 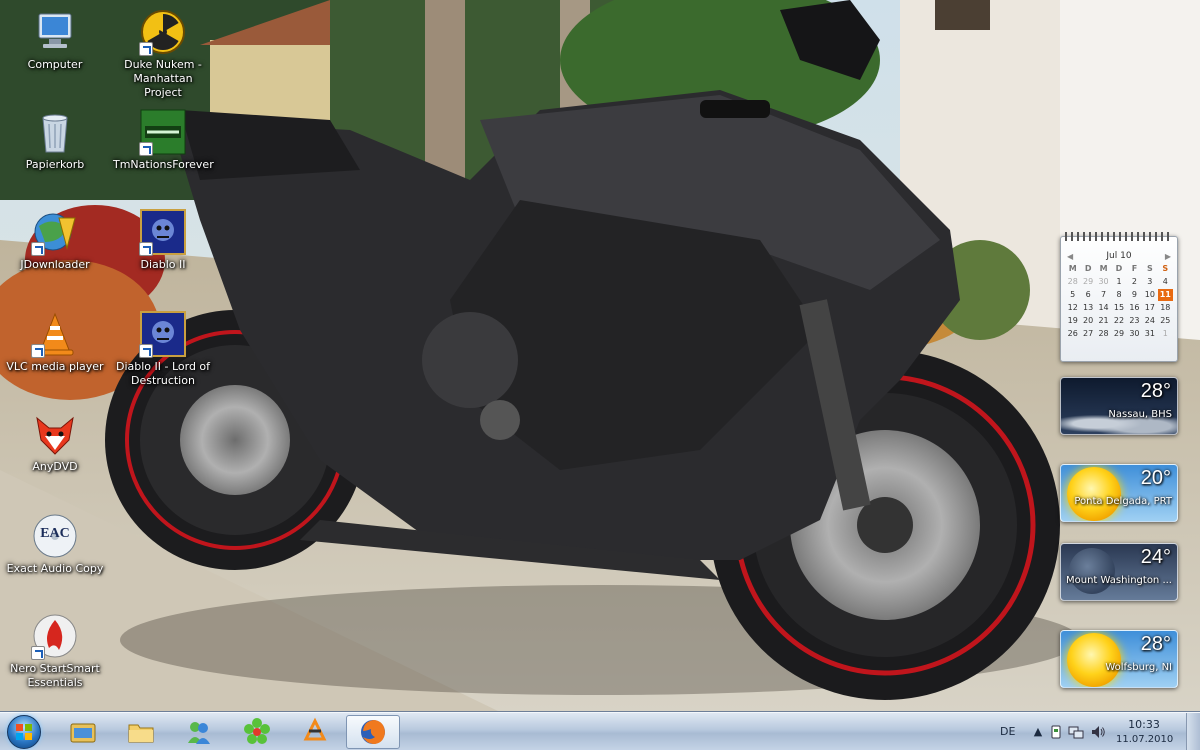 What do you see at coordinates (55, 342) in the screenshot?
I see `desktop-icon-vlc: VLC media player` at bounding box center [55, 342].